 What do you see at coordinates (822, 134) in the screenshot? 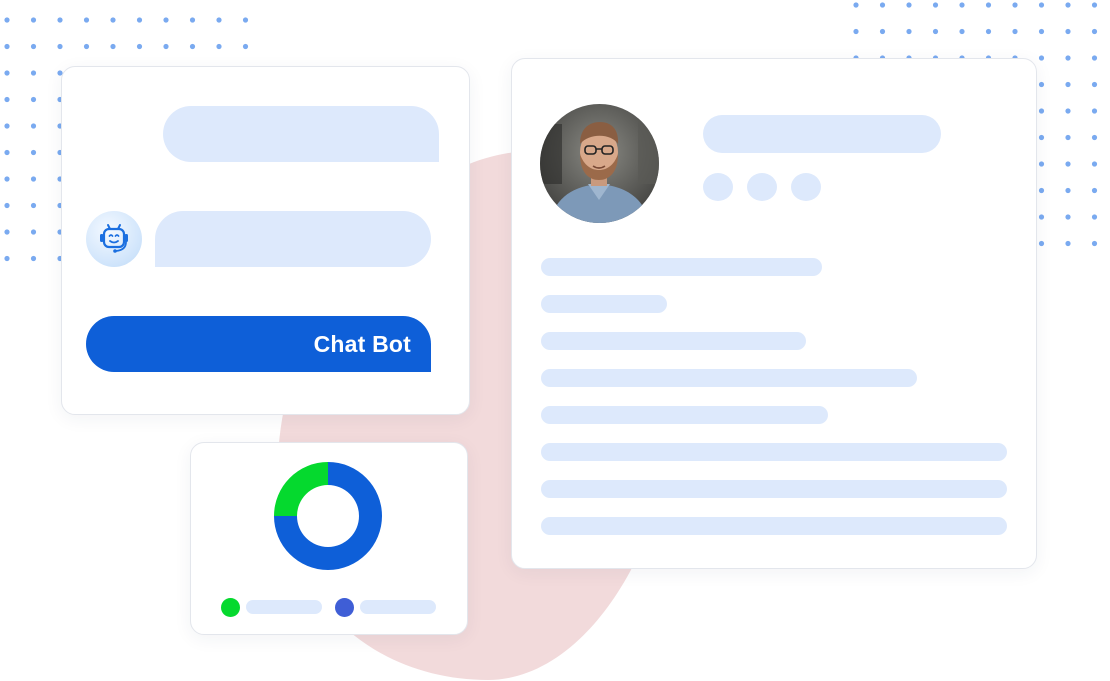
I see `name-placeholder` at bounding box center [822, 134].